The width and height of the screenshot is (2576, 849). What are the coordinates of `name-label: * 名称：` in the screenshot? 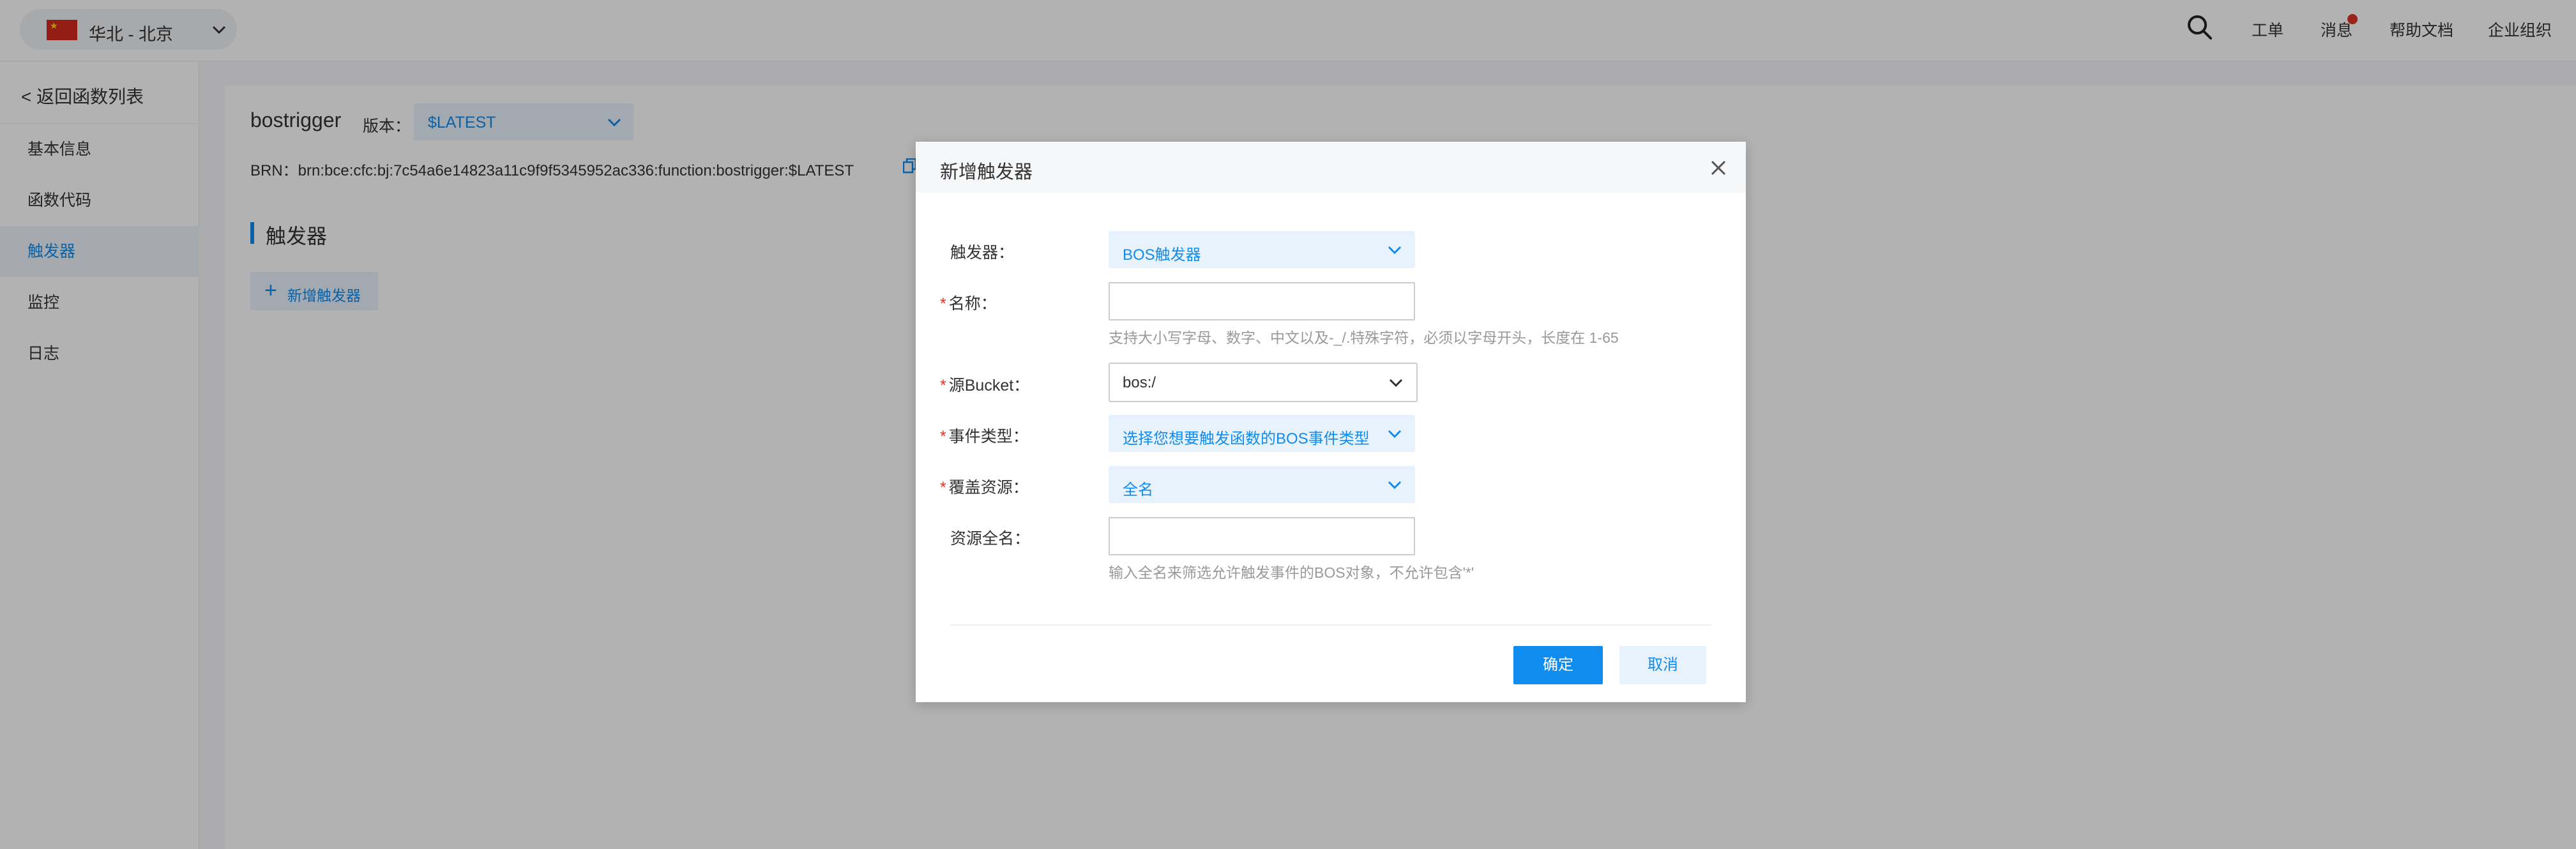 It's located at (969, 304).